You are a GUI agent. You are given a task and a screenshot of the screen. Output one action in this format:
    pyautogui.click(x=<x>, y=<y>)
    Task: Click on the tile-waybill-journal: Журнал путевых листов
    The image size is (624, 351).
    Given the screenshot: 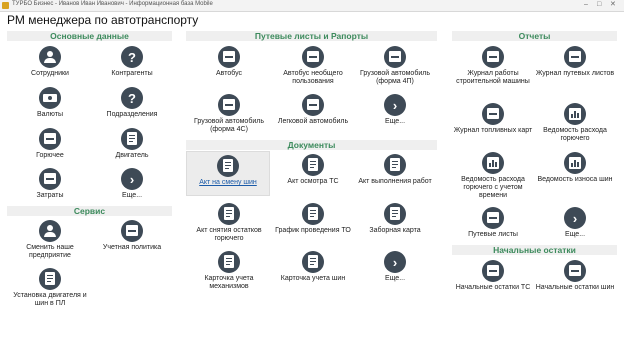 What is the action you would take?
    pyautogui.click(x=575, y=62)
    